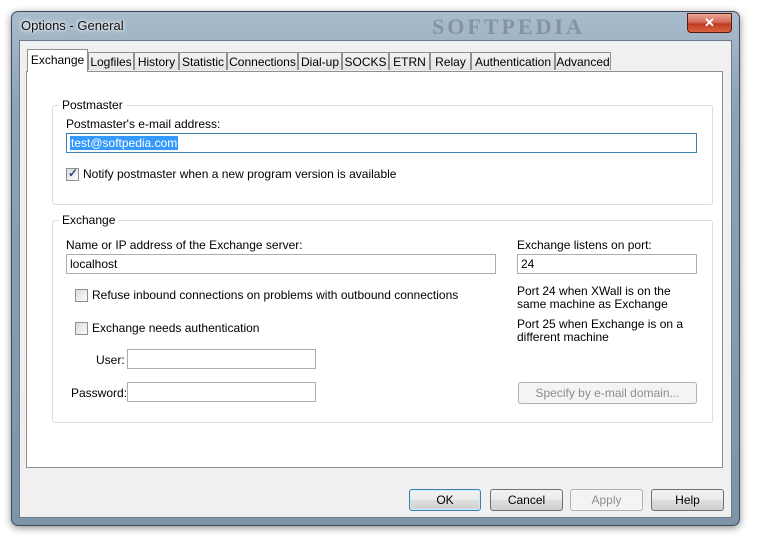 Image resolution: width=758 pixels, height=545 pixels. I want to click on ok-button: OK, so click(445, 500).